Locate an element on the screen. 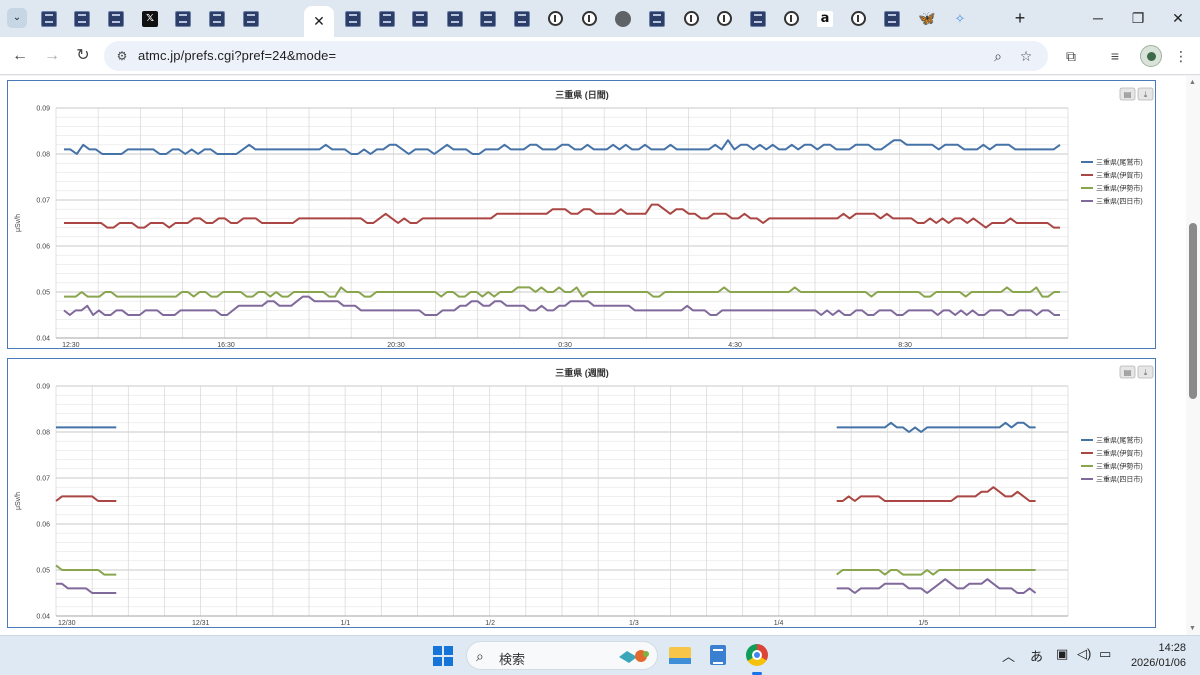 Image resolution: width=1200 pixels, height=675 pixels. taskbar-search: ⌕ 検索 is located at coordinates (562, 655).